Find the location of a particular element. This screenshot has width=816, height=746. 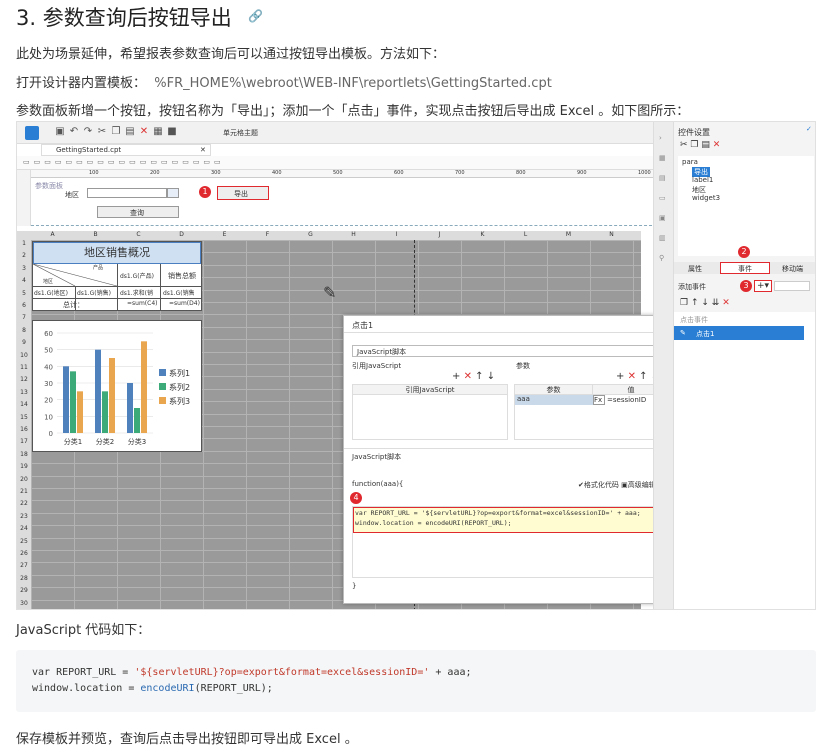

column-header-cell: I is located at coordinates (396, 235).